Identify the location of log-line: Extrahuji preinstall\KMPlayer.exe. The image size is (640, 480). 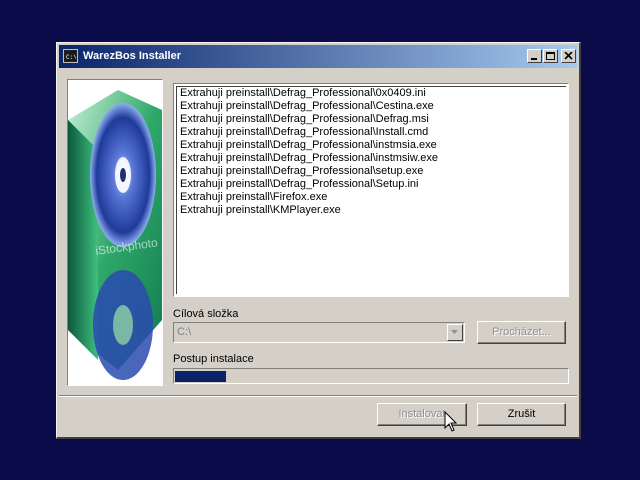
(260, 210).